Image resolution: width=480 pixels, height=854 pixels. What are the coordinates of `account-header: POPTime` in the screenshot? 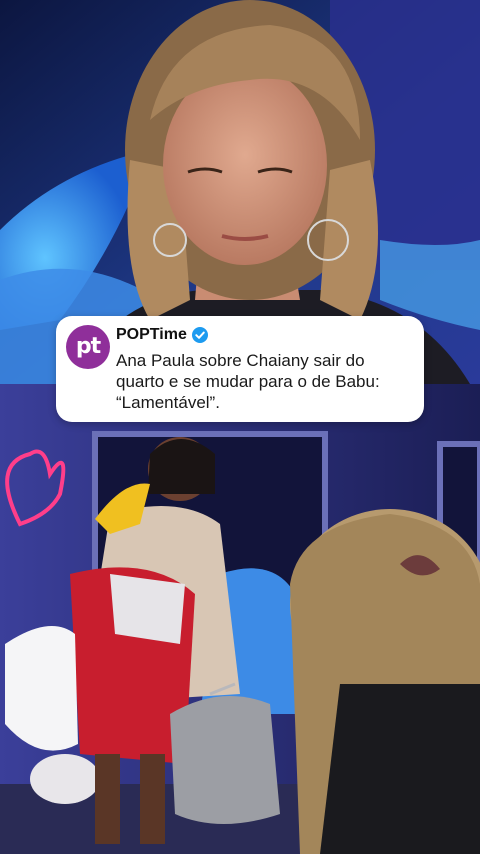 It's located at (162, 335).